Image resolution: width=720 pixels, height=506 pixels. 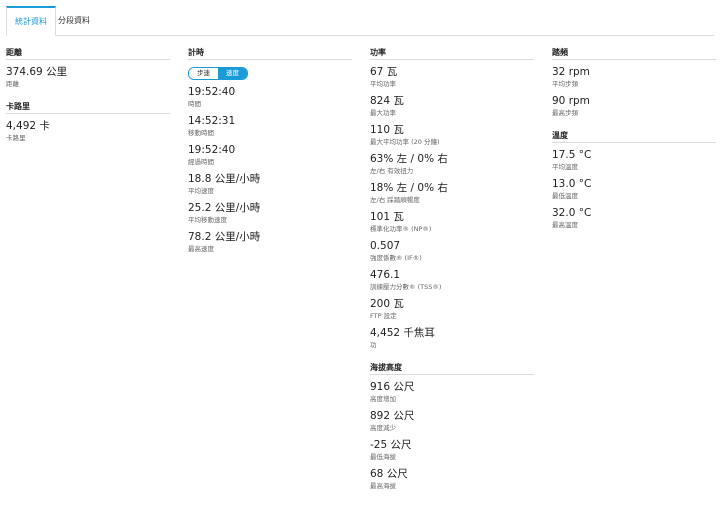 What do you see at coordinates (203, 73) in the screenshot?
I see `toggle-pace-button: 步速` at bounding box center [203, 73].